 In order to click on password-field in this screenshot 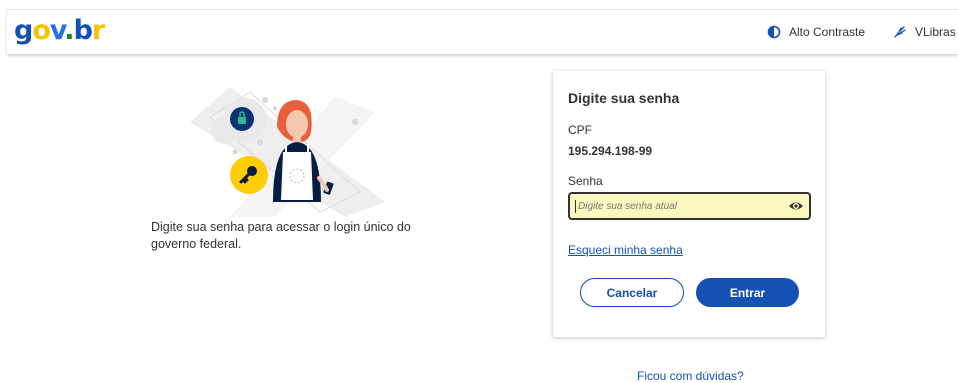, I will do `click(689, 206)`.